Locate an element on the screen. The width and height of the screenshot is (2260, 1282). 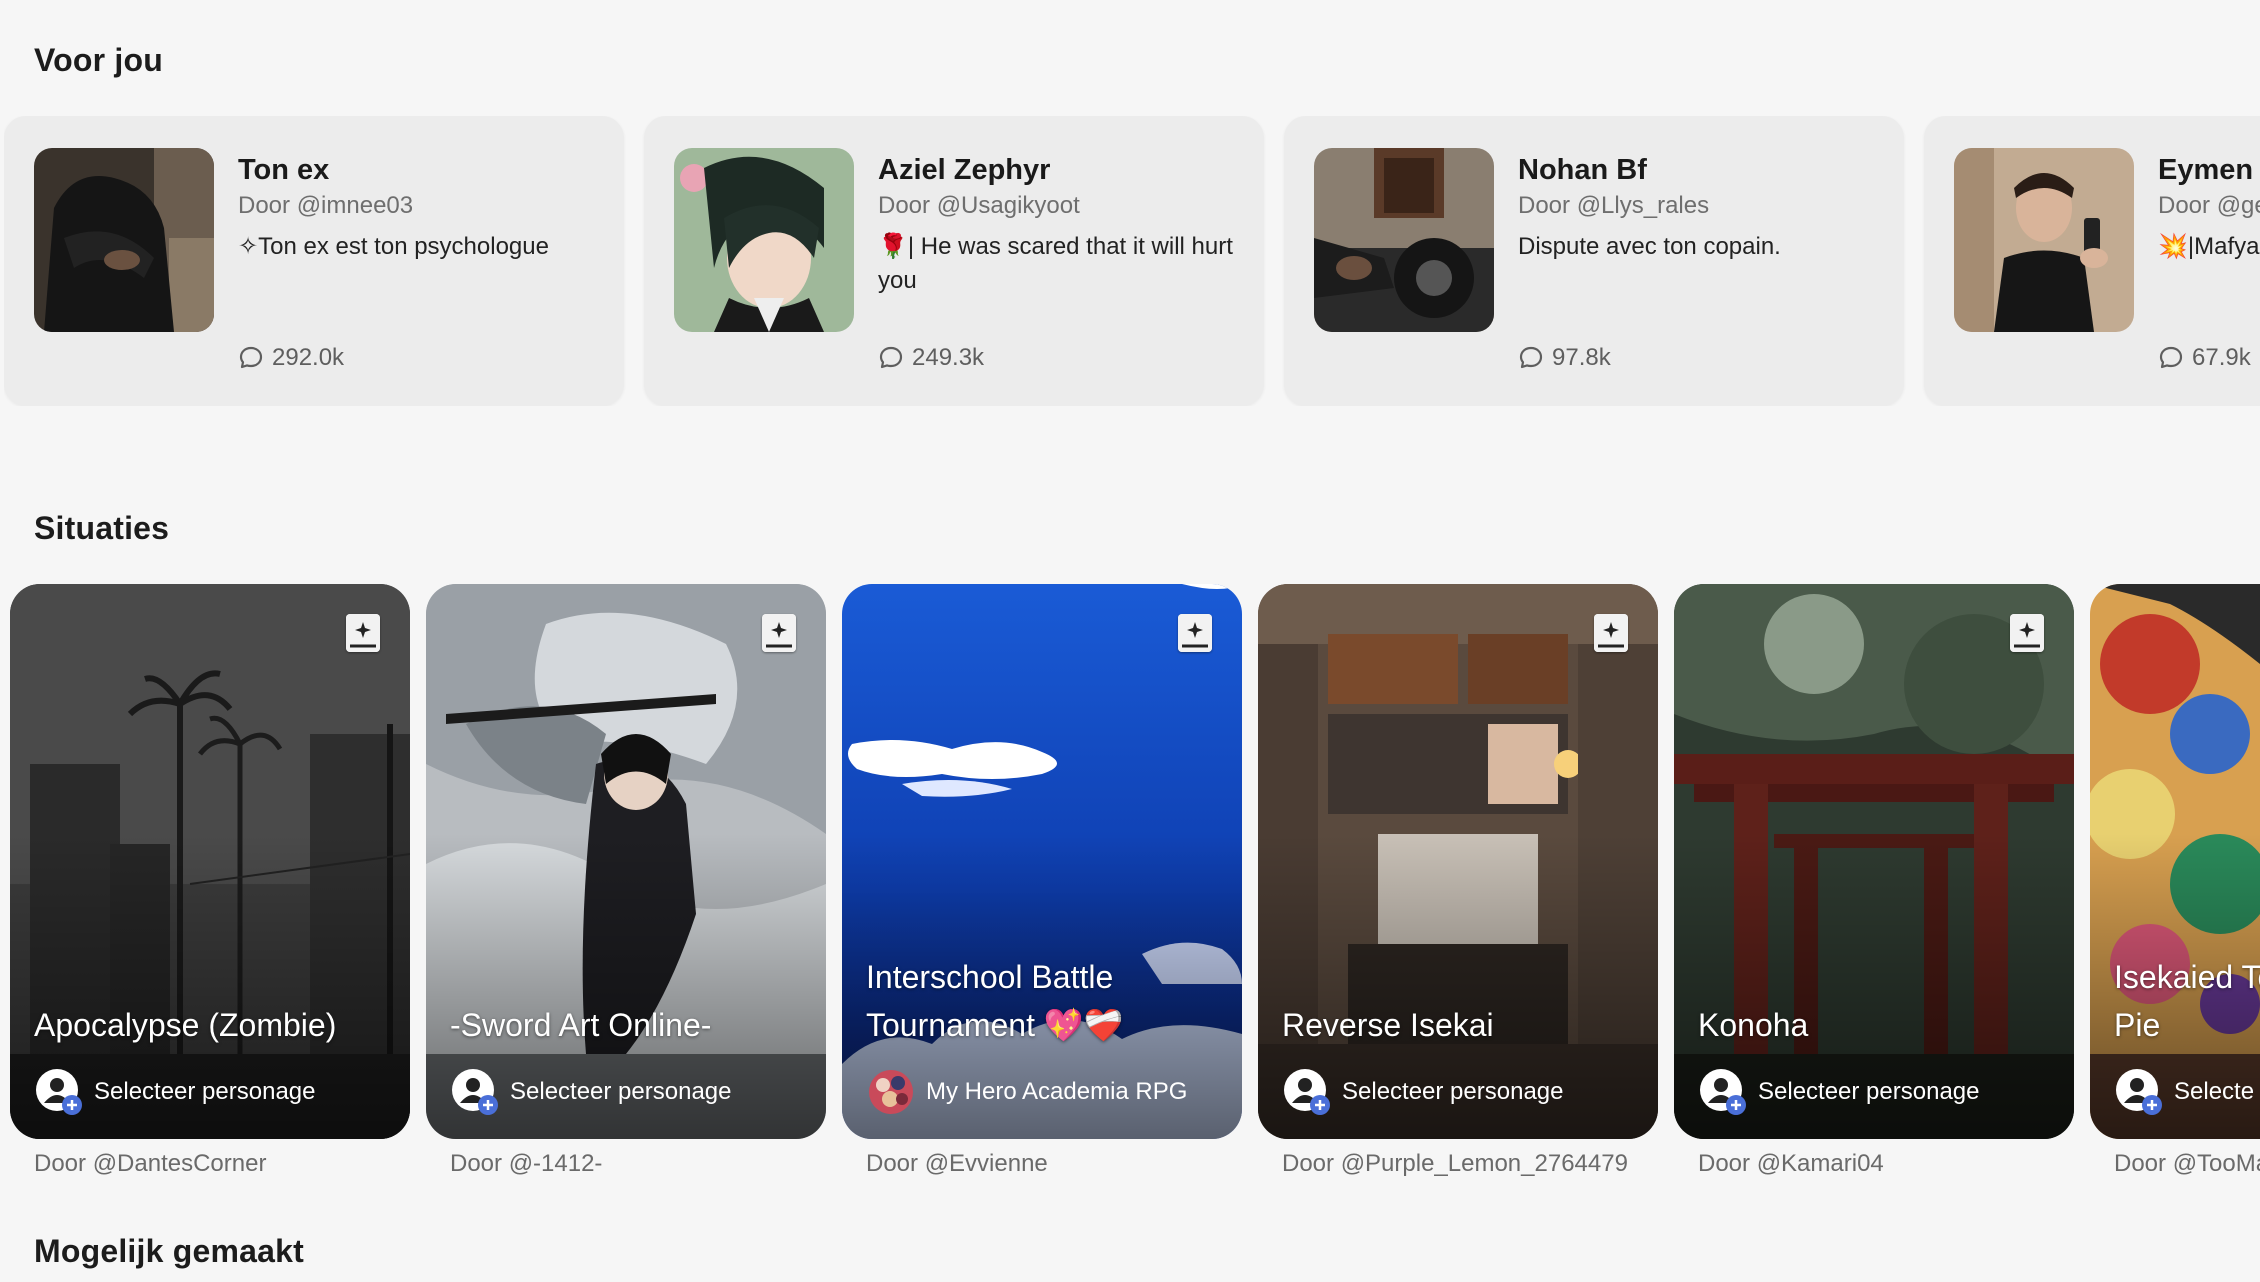
linked-character: My Hero Academia RPG is located at coordinates (1027, 1092).